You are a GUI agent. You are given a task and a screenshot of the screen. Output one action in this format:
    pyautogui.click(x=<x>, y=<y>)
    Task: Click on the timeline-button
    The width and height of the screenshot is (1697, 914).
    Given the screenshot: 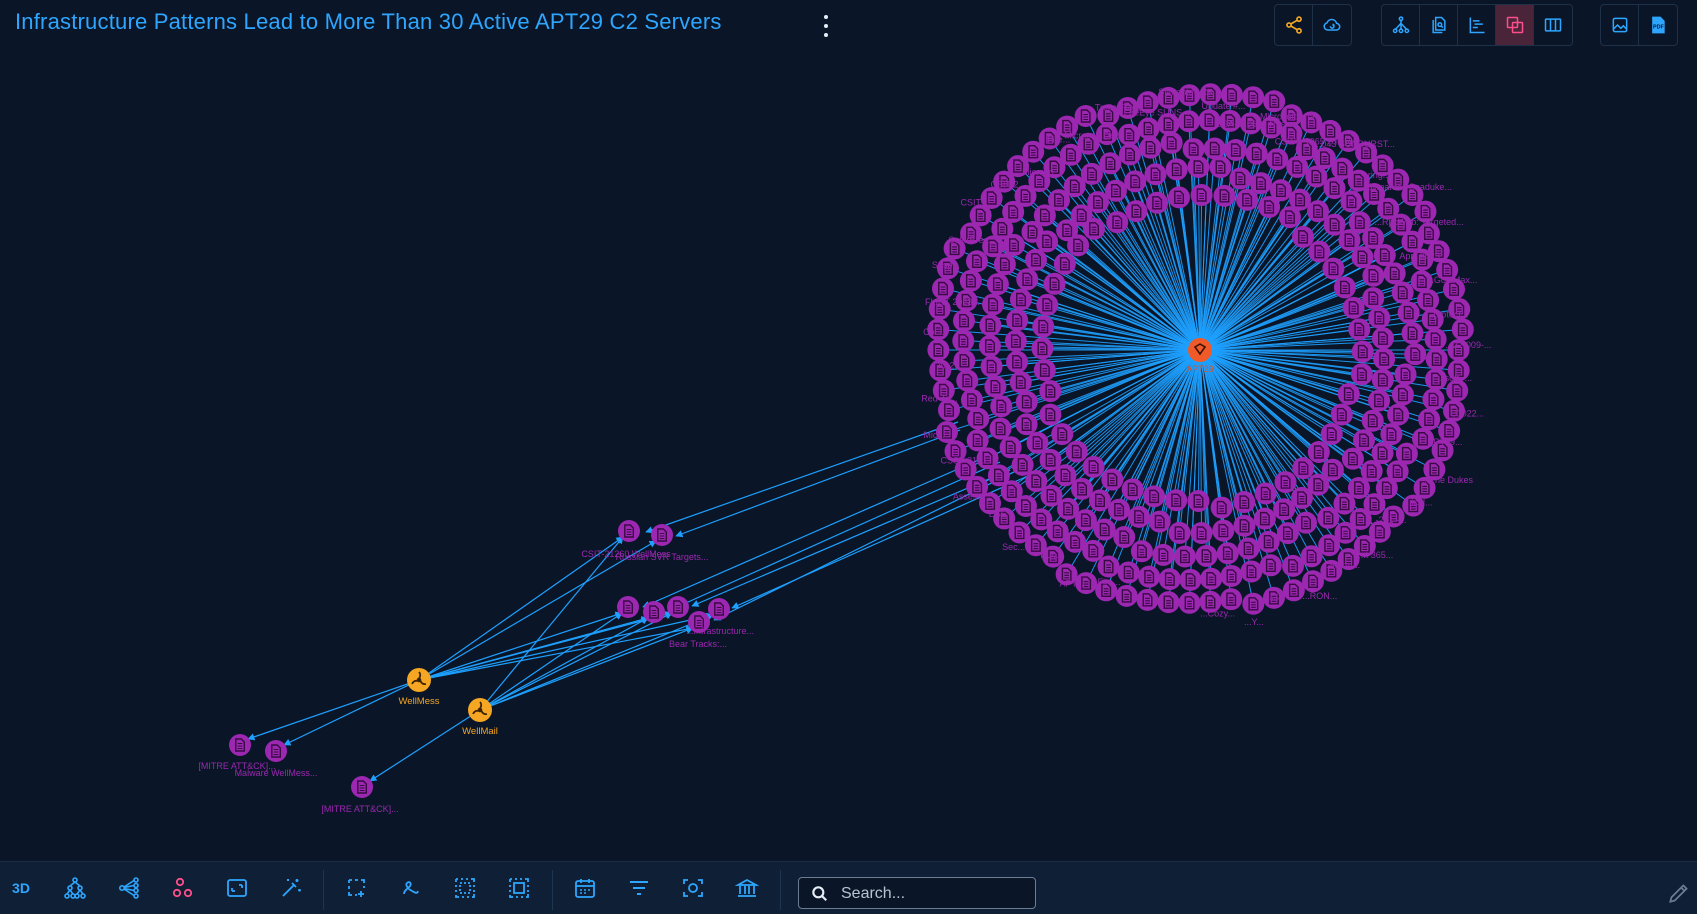 What is the action you would take?
    pyautogui.click(x=1477, y=25)
    